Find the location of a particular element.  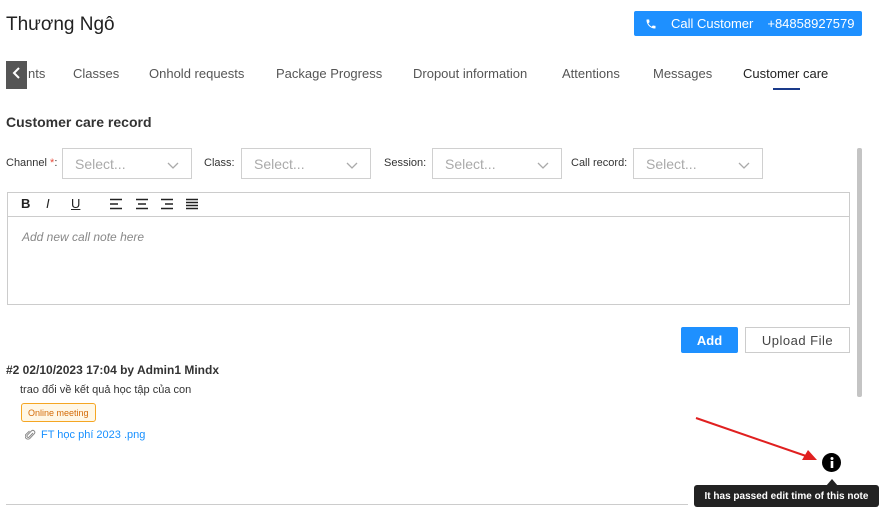

annotation-arrow is located at coordinates (756, 438).